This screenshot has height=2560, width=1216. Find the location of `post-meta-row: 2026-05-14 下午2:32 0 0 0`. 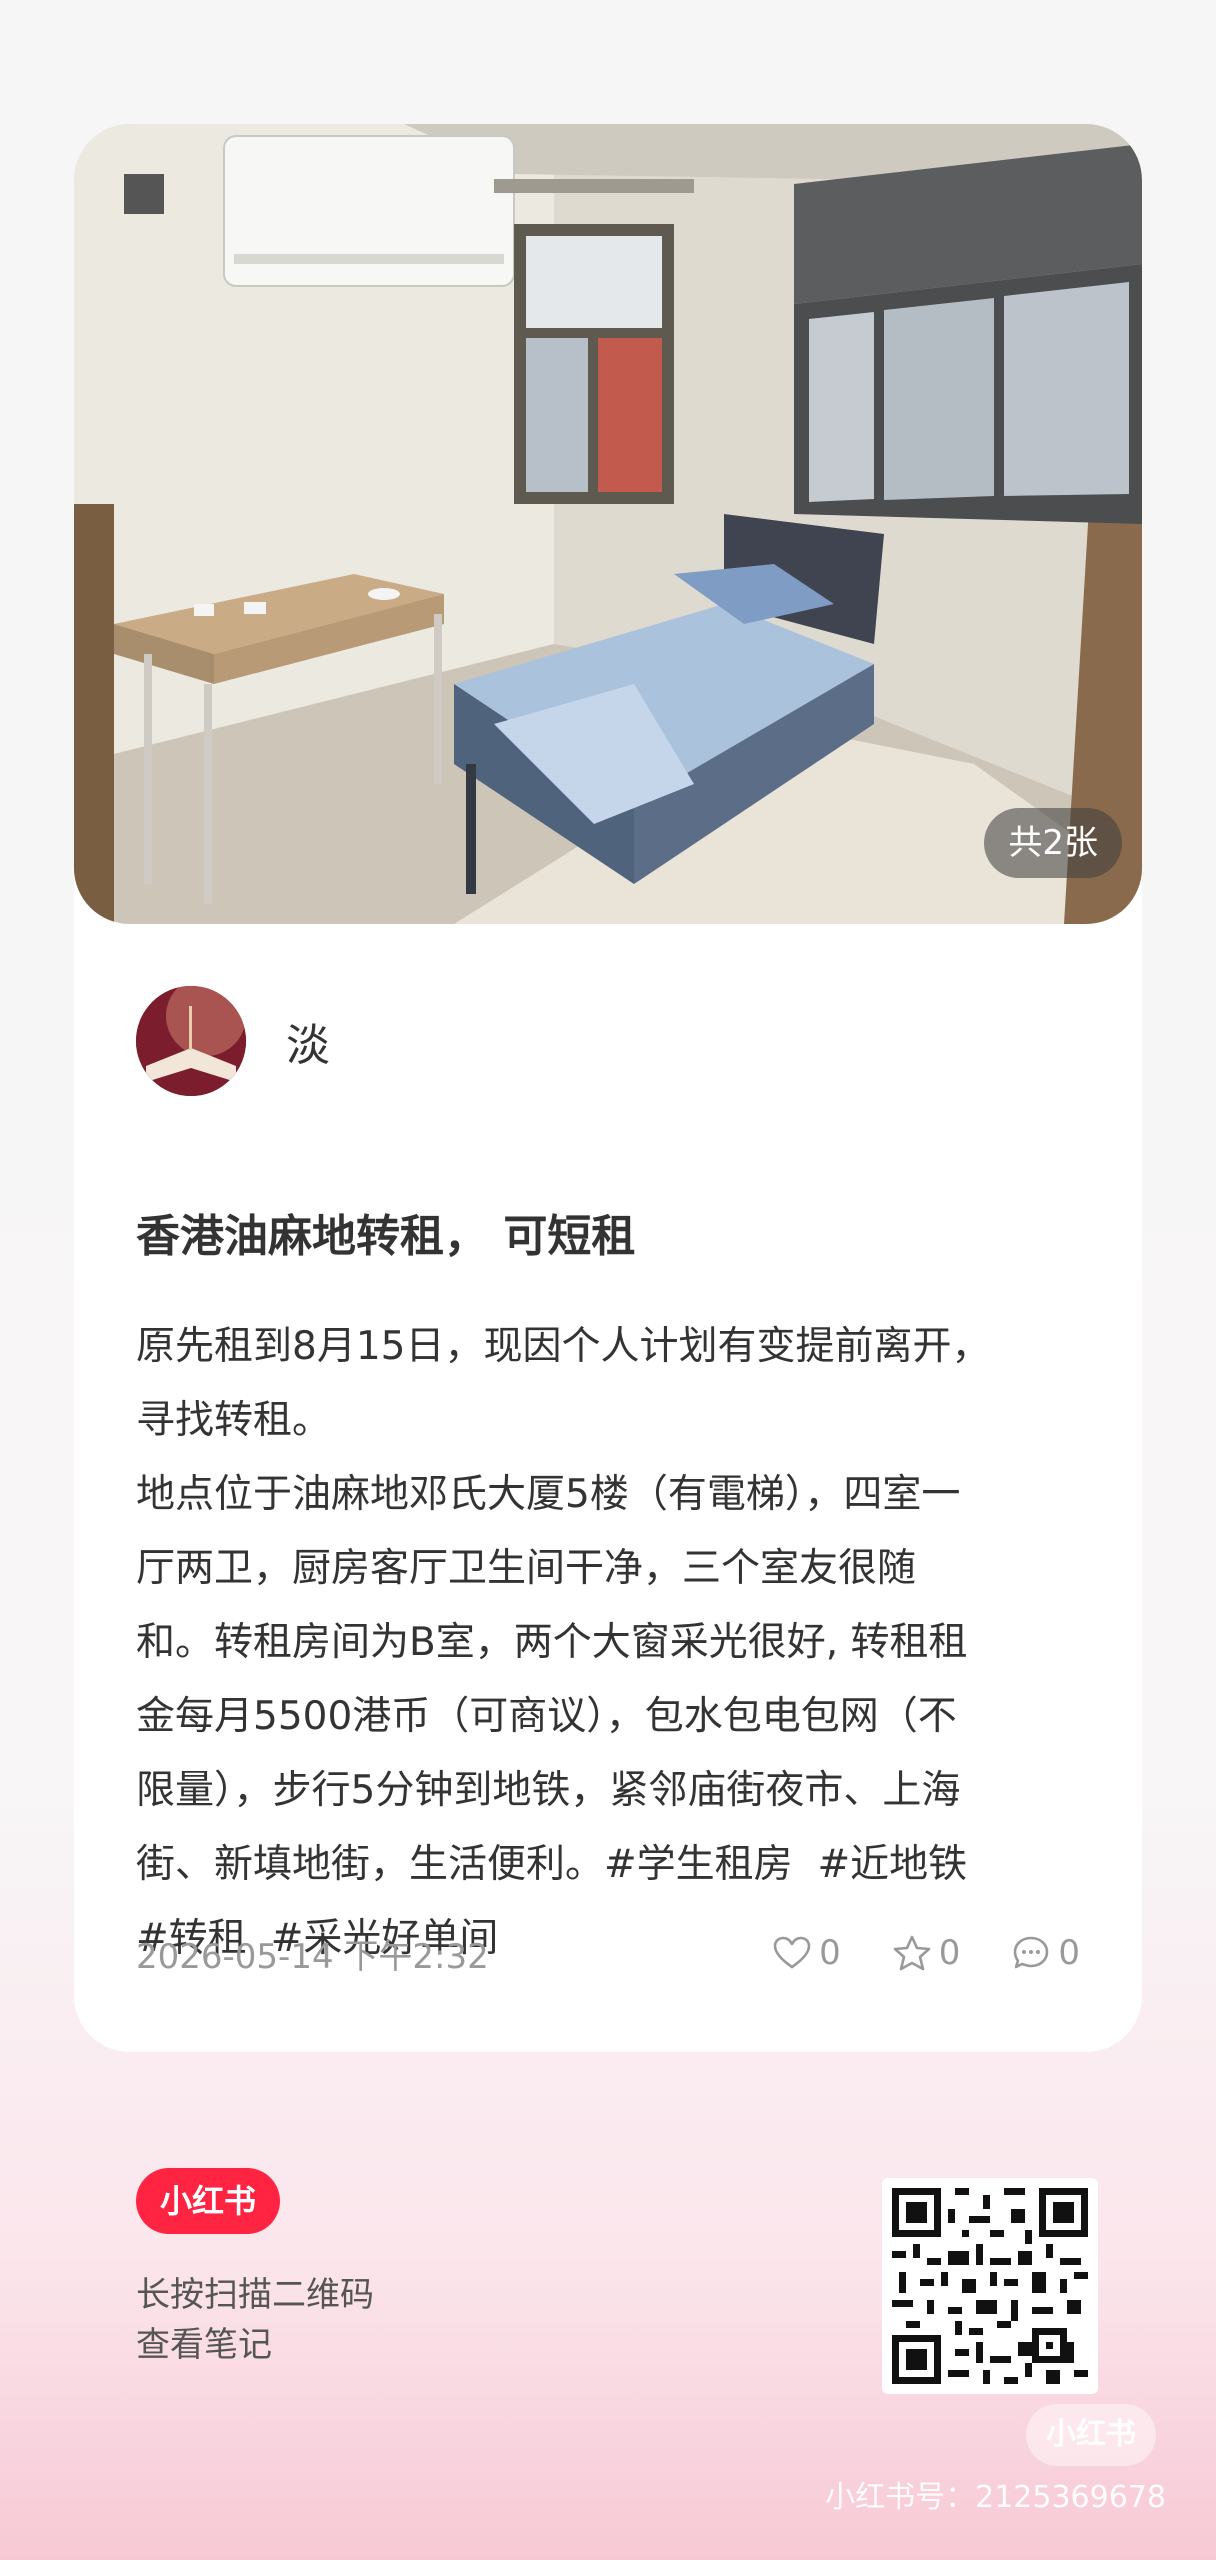

post-meta-row: 2026-05-14 下午2:32 0 0 0 is located at coordinates (608, 1953).